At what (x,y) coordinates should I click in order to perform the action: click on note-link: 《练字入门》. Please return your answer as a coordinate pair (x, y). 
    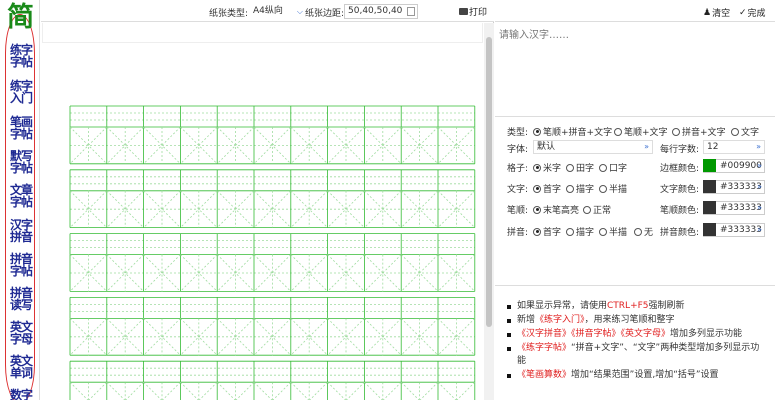
    Looking at the image, I should click on (560, 320).